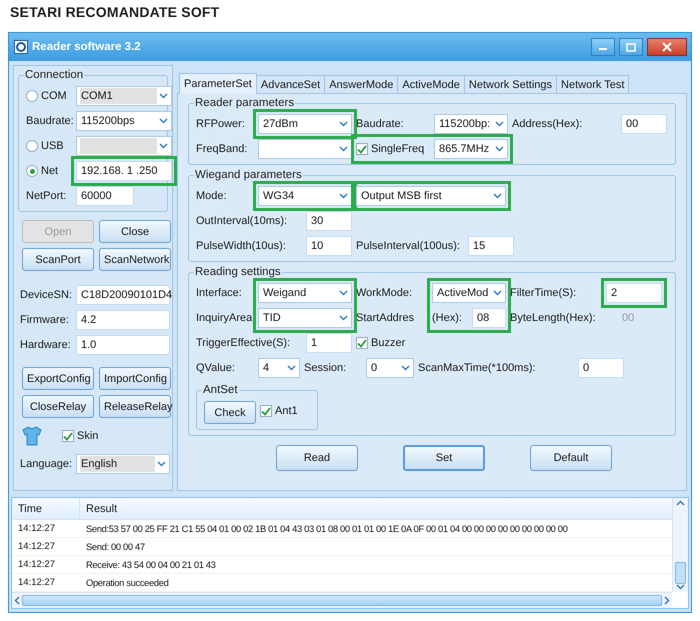  What do you see at coordinates (491, 246) in the screenshot?
I see `text-field: 15` at bounding box center [491, 246].